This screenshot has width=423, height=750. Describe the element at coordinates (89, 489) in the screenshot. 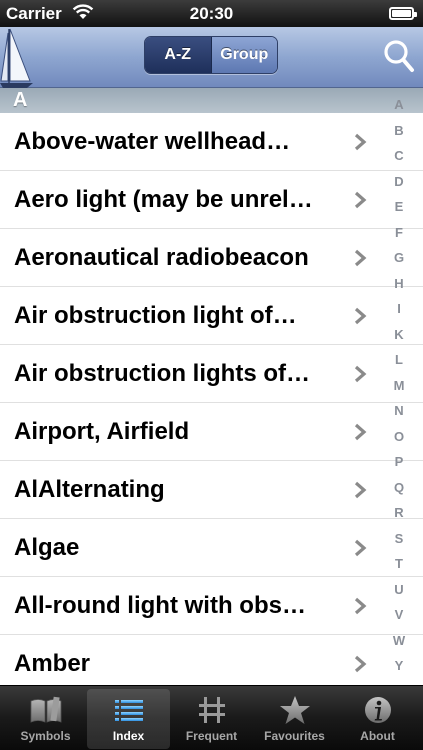

I see `list-item-label: AlAlternating` at that location.